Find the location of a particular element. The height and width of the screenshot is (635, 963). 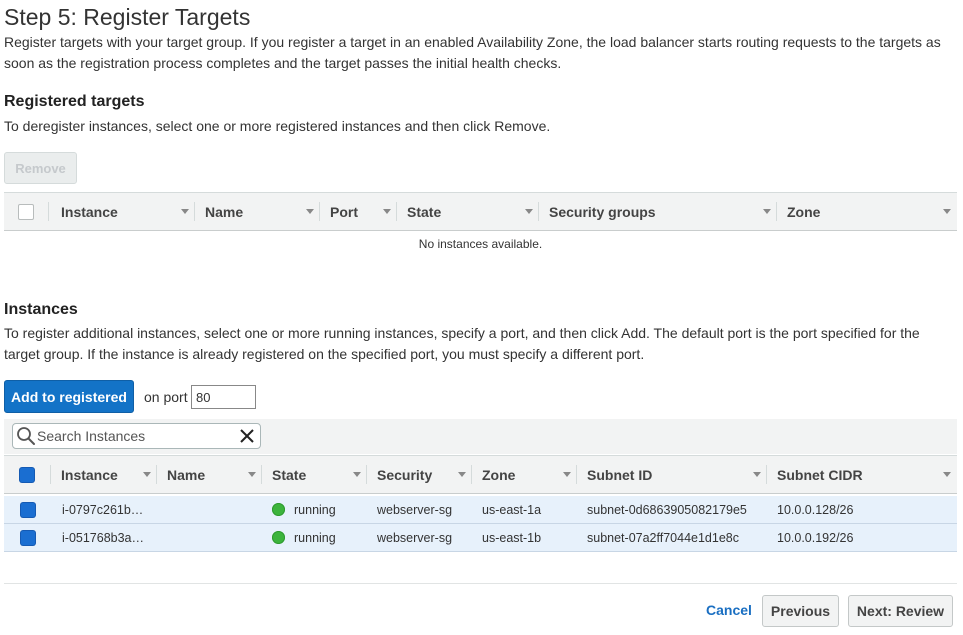

col-instance-registered: Instance is located at coordinates (123, 211).